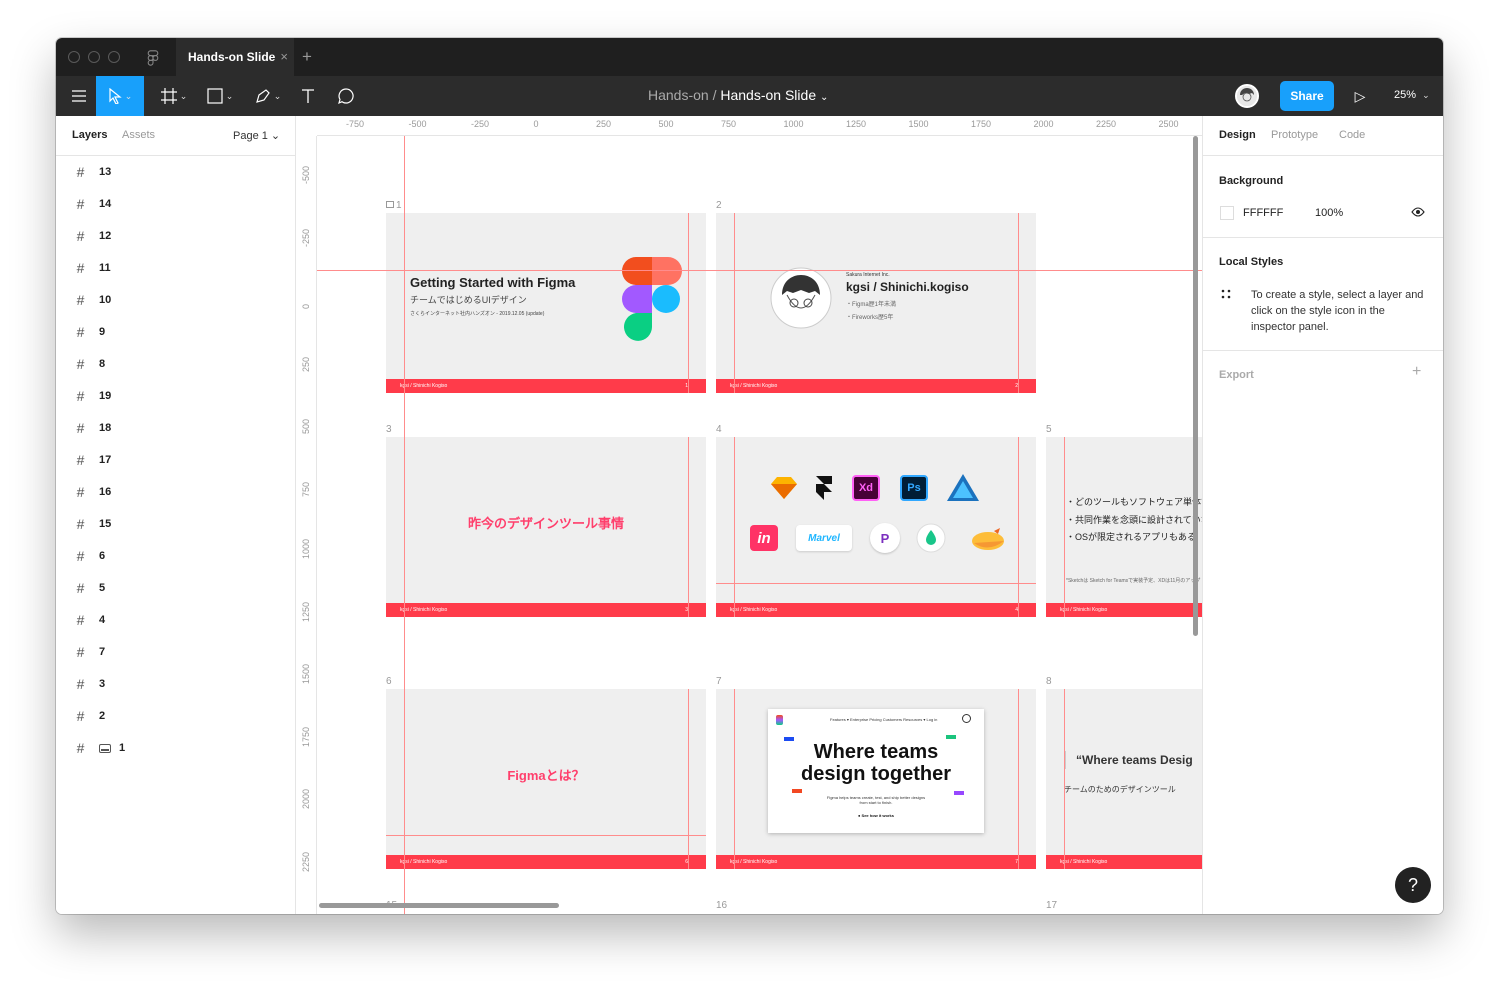 Image resolution: width=1499 pixels, height=989 pixels. Describe the element at coordinates (1412, 95) in the screenshot. I see `zoom-dropdown: 25% ⌄` at that location.